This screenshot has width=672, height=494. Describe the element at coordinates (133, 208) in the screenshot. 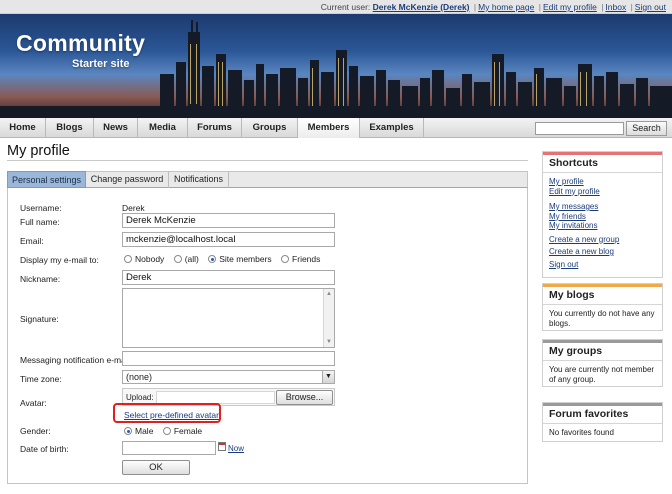

I see `username-value: Derek` at that location.